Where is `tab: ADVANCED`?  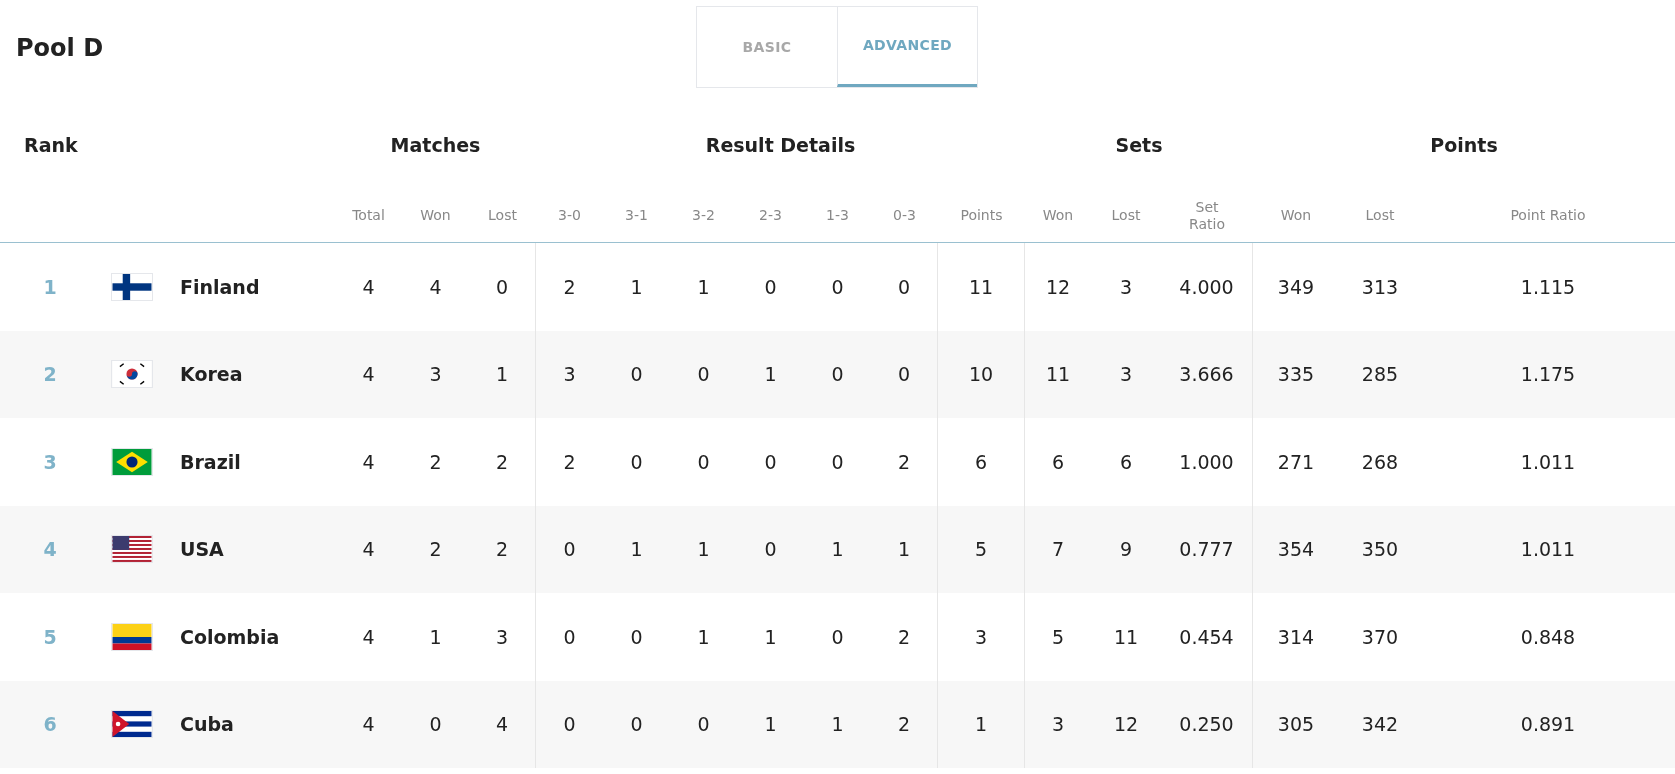
tab: ADVANCED is located at coordinates (907, 47).